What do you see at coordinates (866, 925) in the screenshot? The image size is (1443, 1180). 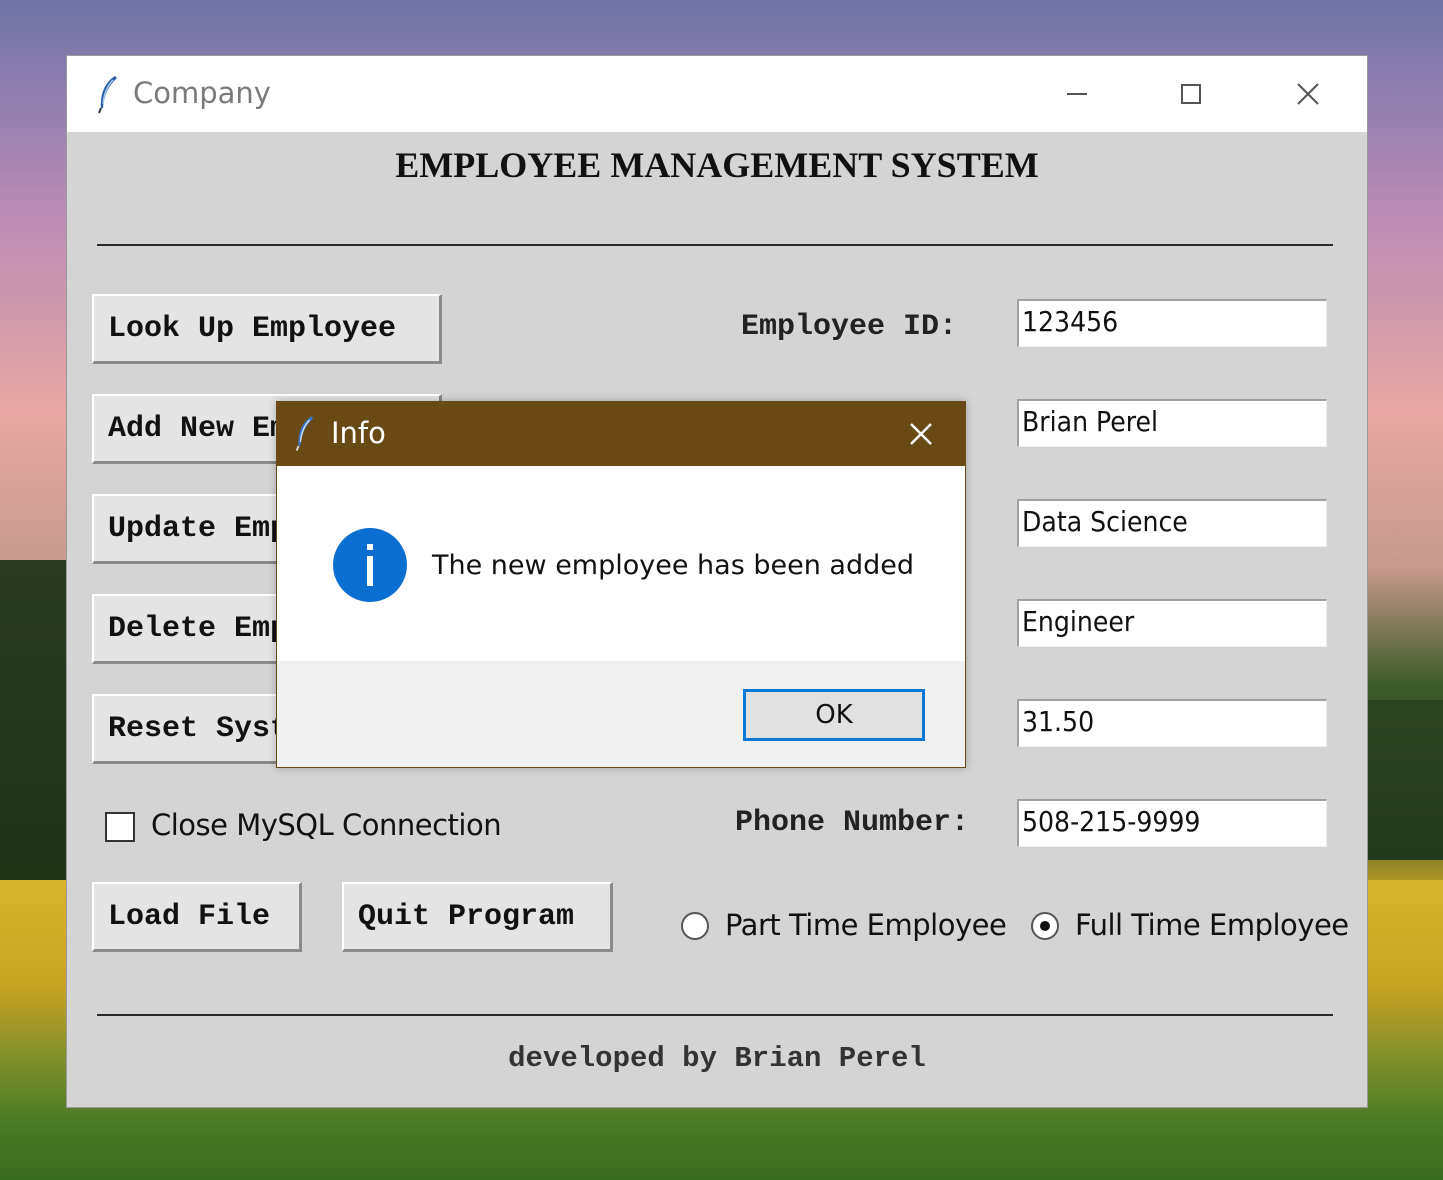 I see `part-time-label: Part Time Employee` at bounding box center [866, 925].